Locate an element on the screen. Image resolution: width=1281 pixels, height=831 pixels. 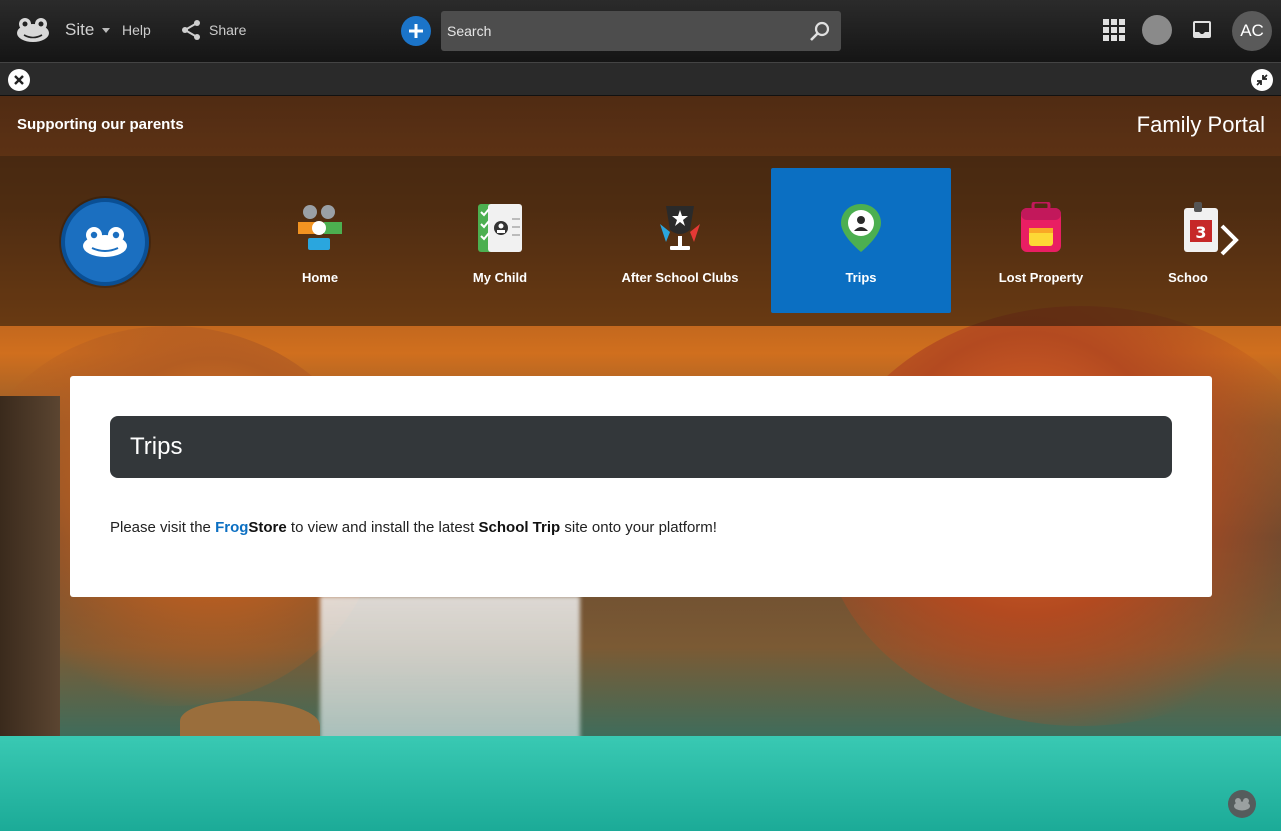
frogstore-store: Store is located at coordinates (267, 527).